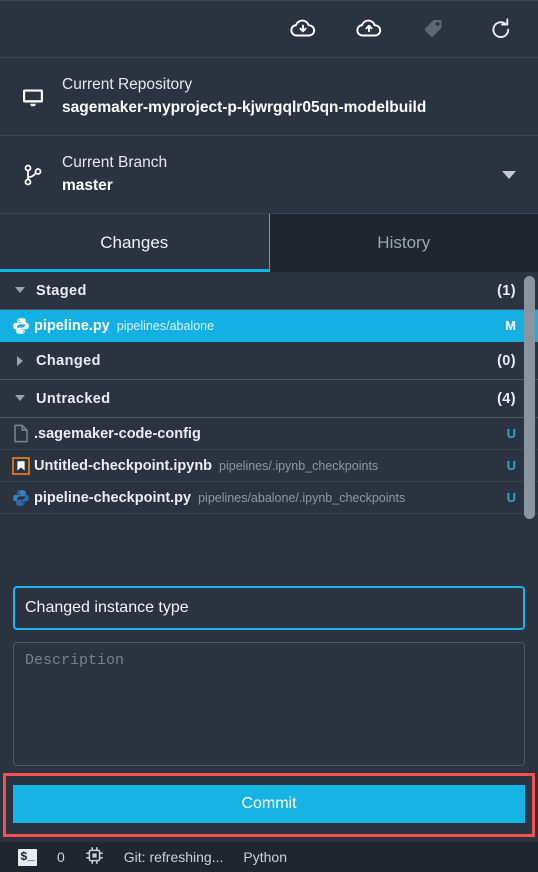  What do you see at coordinates (165, 325) in the screenshot?
I see `file-path: pipelines/abalone` at bounding box center [165, 325].